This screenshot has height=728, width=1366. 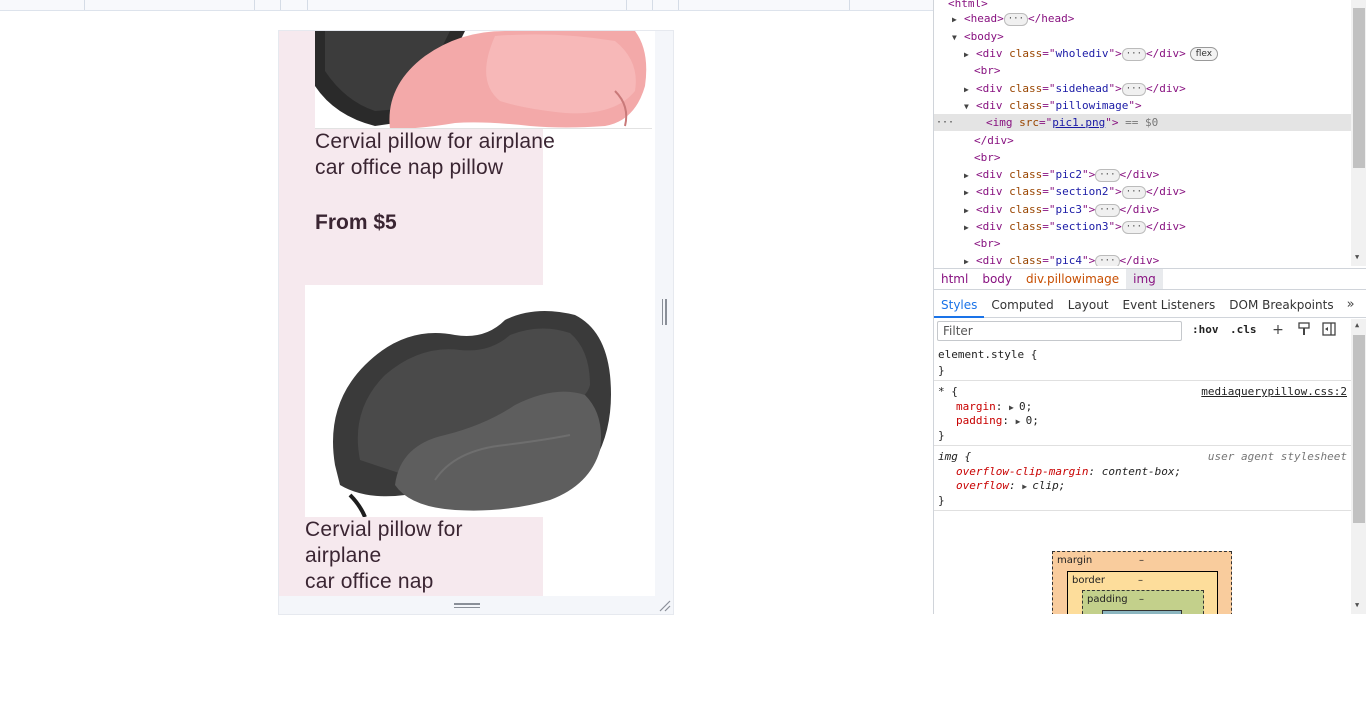 I want to click on product-card-2-bg-left, so click(x=292, y=440).